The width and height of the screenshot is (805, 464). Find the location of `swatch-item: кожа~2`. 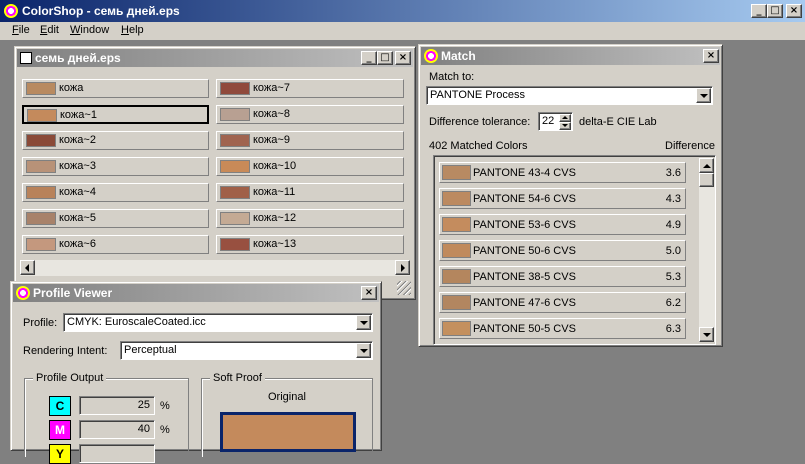

swatch-item: кожа~2 is located at coordinates (115, 140).